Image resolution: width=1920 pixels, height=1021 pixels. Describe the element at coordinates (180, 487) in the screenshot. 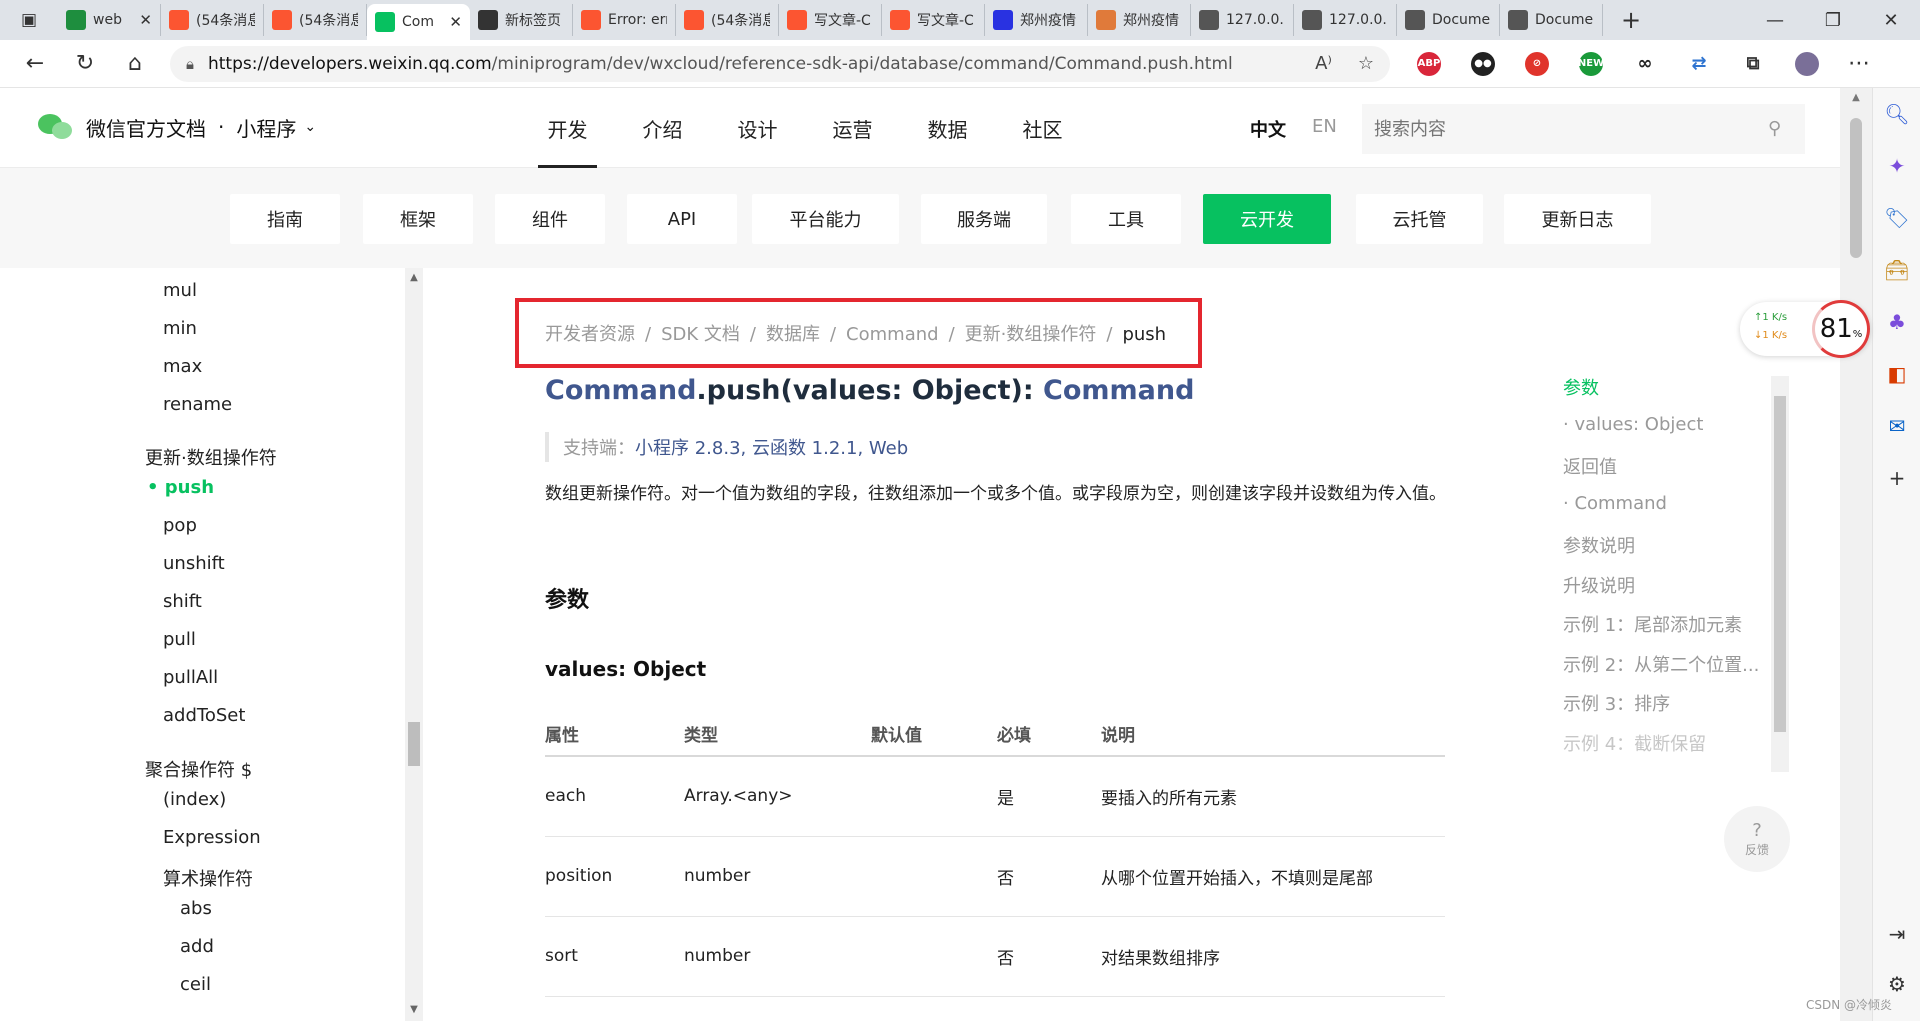

I see `sidebar-item-active: • push` at that location.